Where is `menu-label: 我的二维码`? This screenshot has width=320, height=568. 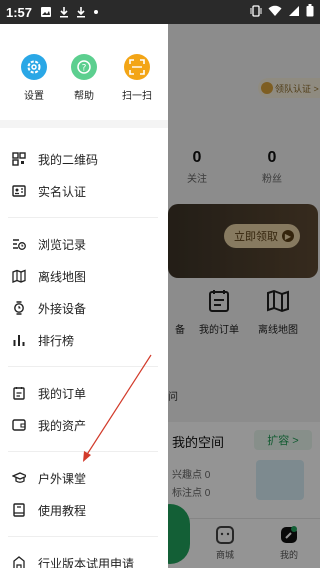 menu-label: 我的二维码 is located at coordinates (68, 159).